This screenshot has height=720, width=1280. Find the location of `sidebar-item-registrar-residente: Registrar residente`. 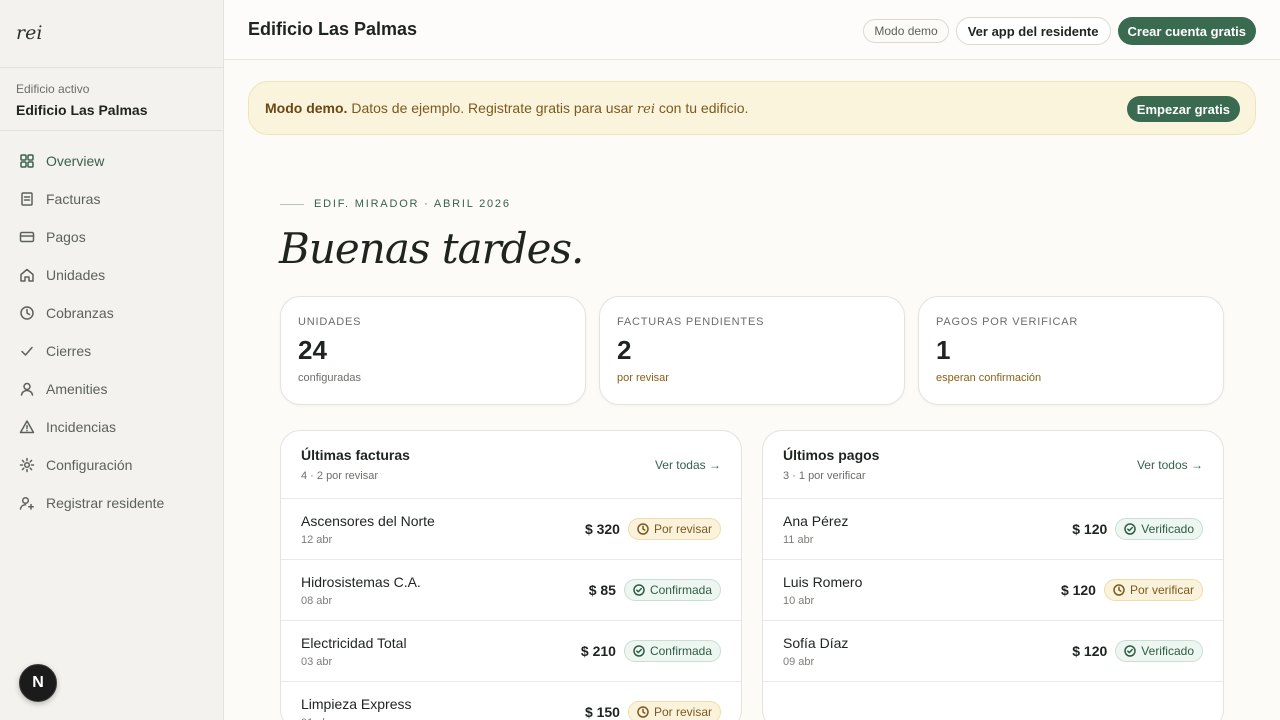

sidebar-item-registrar-residente: Registrar residente is located at coordinates (111, 503).